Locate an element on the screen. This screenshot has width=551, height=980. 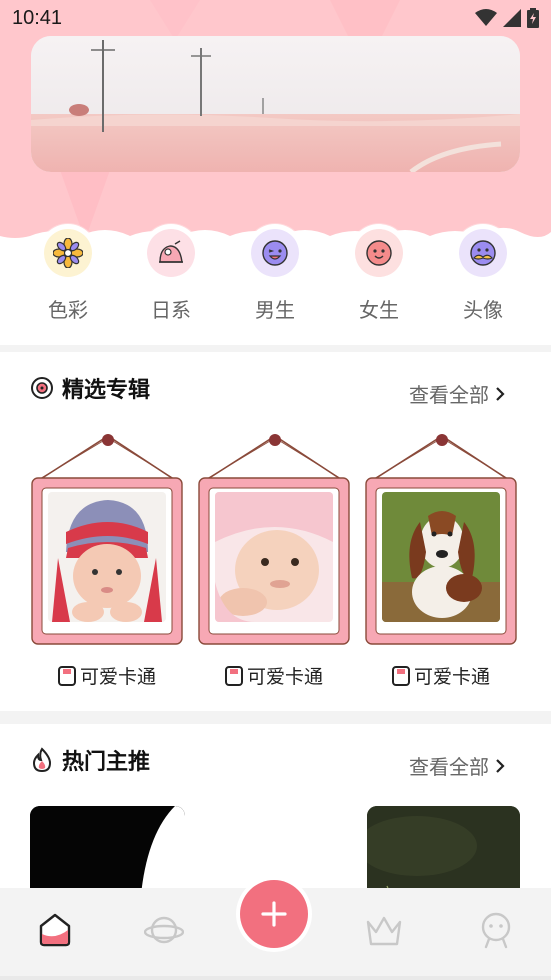
hot-title: 热门主推 is located at coordinates (106, 762).